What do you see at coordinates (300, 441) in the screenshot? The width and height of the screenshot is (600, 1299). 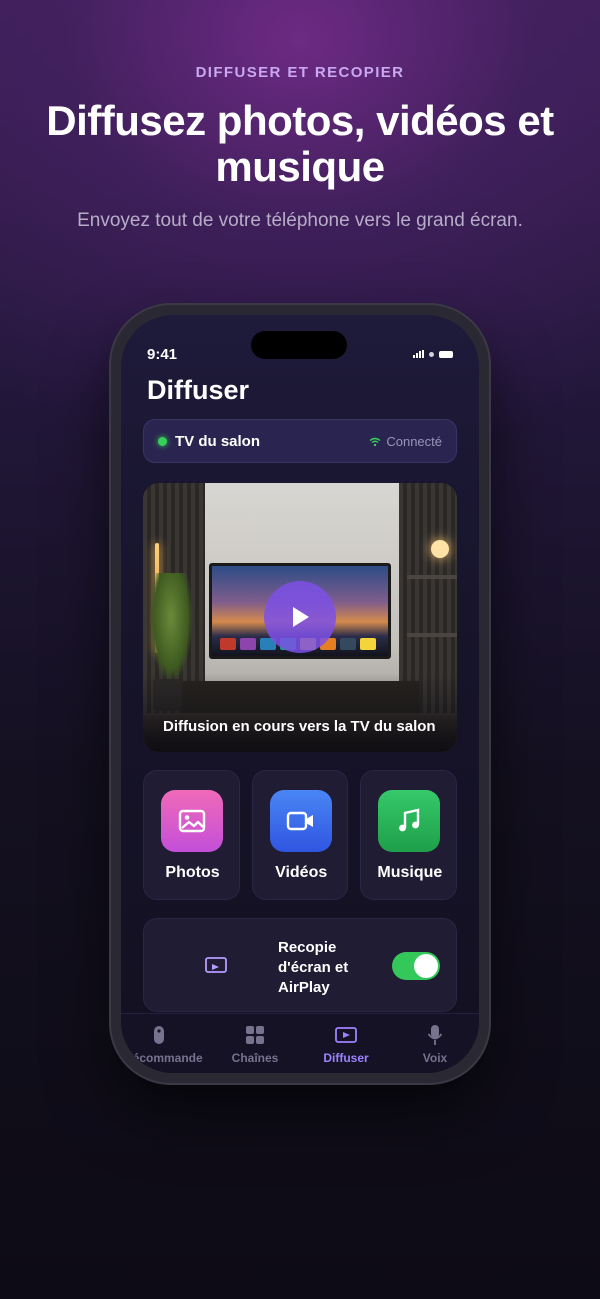 I see `device-selector: TV du salon Connecté` at bounding box center [300, 441].